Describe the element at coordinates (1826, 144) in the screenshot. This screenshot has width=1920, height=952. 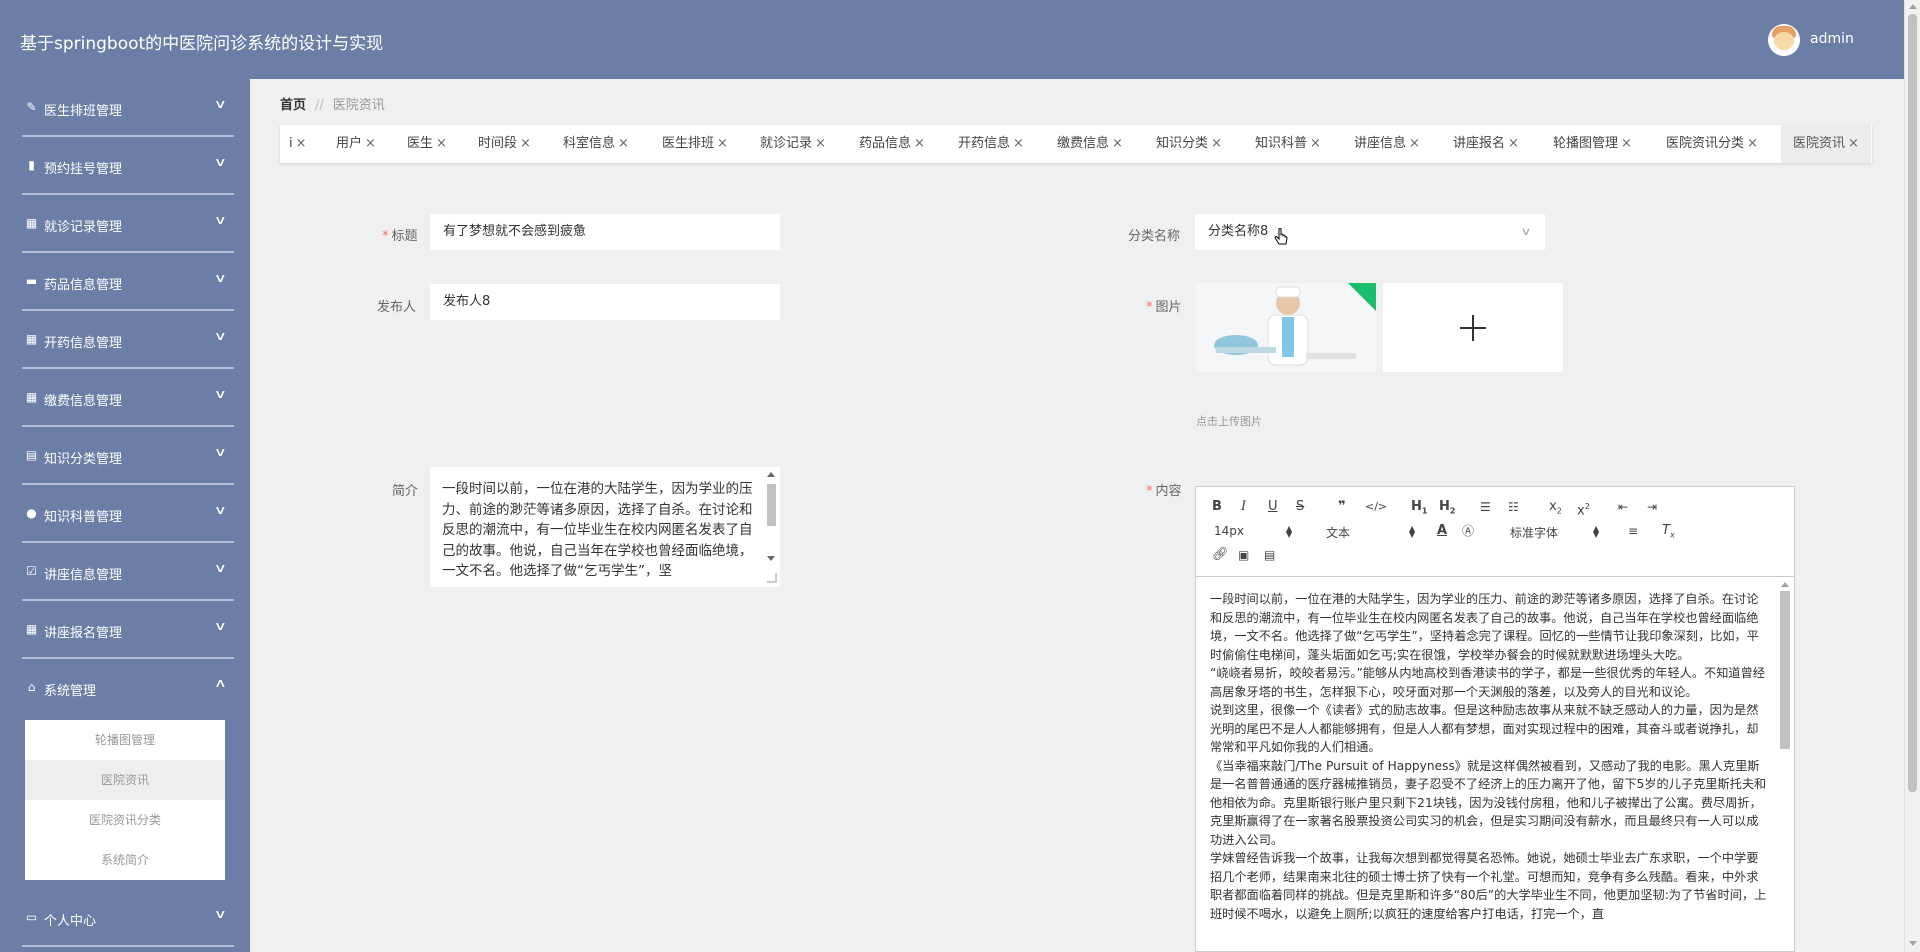
I see `tab-item-active: 医院资讯 ×` at that location.